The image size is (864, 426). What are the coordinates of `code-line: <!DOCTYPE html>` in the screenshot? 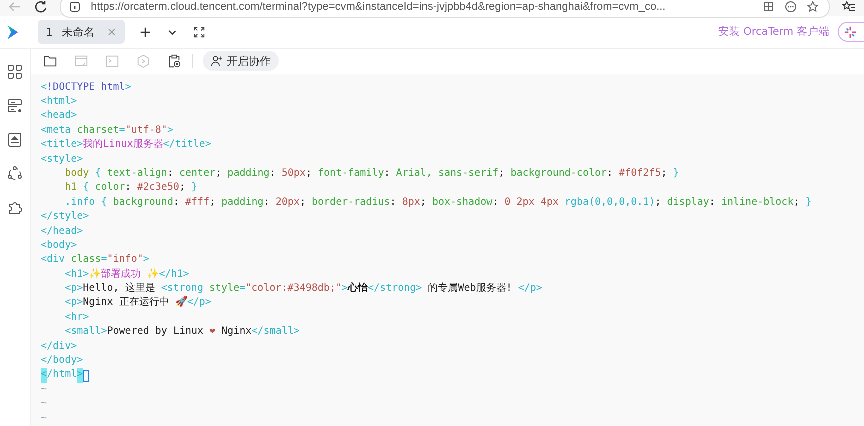 It's located at (86, 87).